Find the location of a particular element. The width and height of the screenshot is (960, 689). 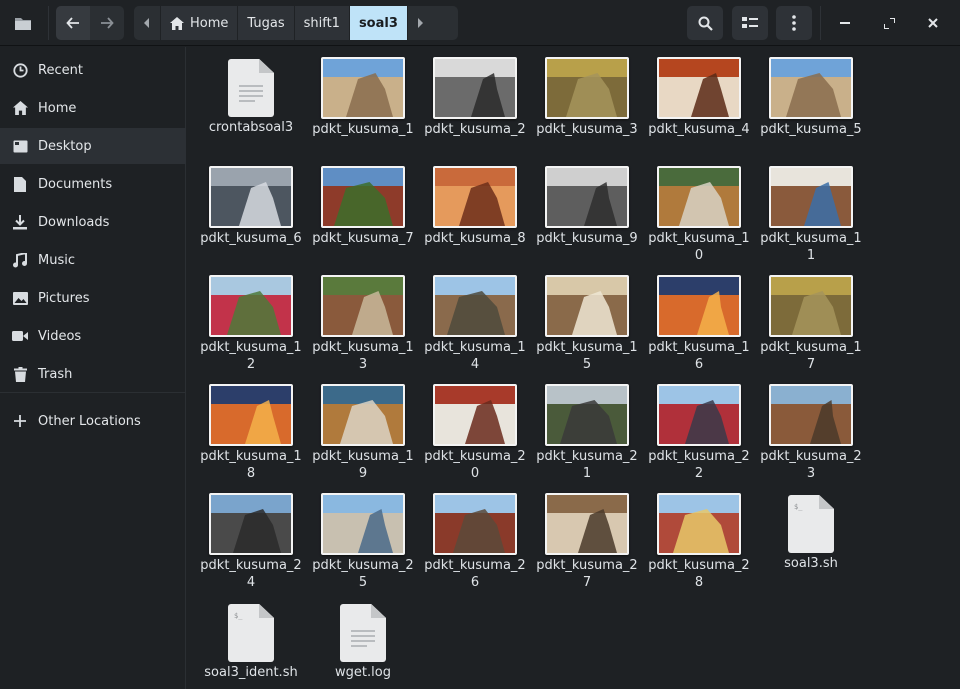

header-bar: Home Tugas shift1 soal3 is located at coordinates (480, 23).